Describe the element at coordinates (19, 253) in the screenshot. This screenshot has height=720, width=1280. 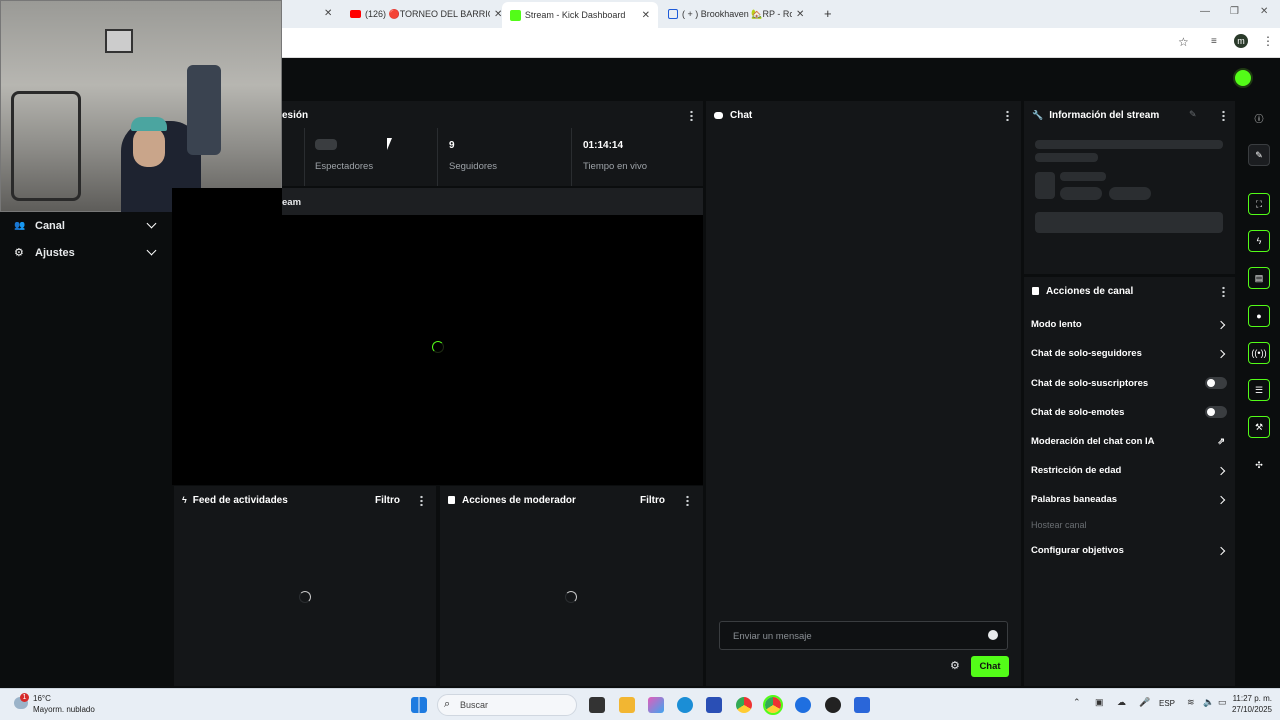
I see `gear-icon: ⚙` at that location.